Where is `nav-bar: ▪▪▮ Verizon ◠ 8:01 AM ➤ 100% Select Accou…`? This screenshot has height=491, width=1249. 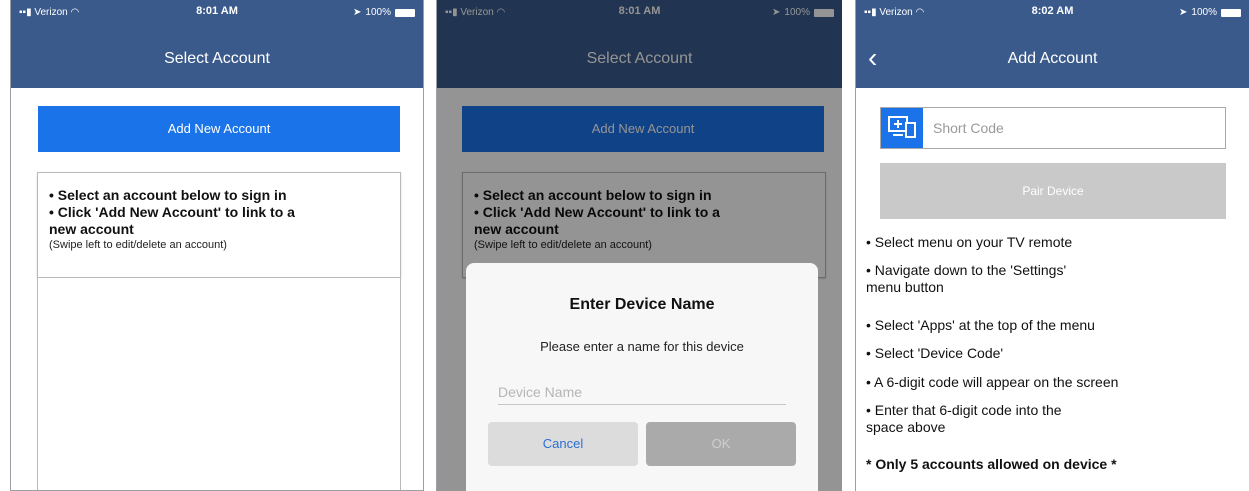
nav-bar: ▪▪▮ Verizon ◠ 8:01 AM ➤ 100% Select Accou… is located at coordinates (217, 44).